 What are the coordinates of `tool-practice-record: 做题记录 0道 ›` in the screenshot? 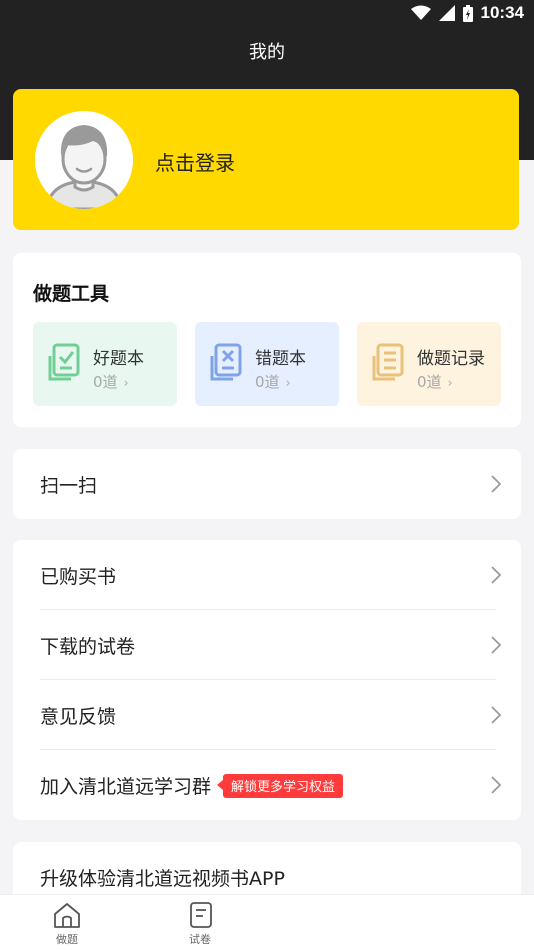 It's located at (429, 364).